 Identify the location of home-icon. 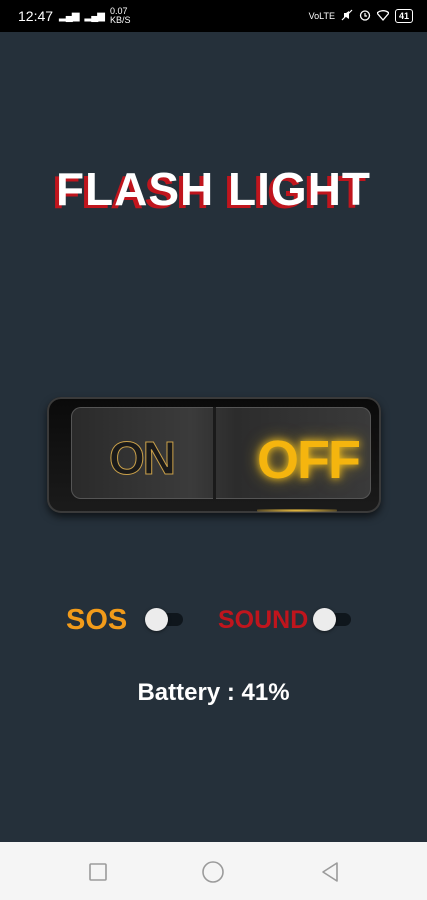
(213, 872).